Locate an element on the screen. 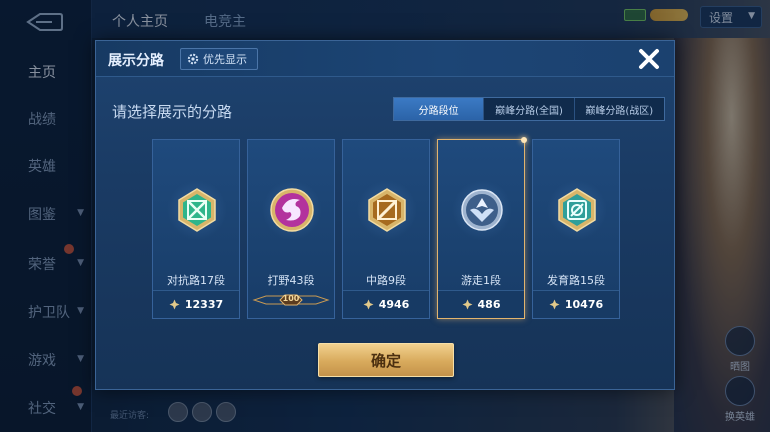  clash-lane-icon is located at coordinates (197, 210).